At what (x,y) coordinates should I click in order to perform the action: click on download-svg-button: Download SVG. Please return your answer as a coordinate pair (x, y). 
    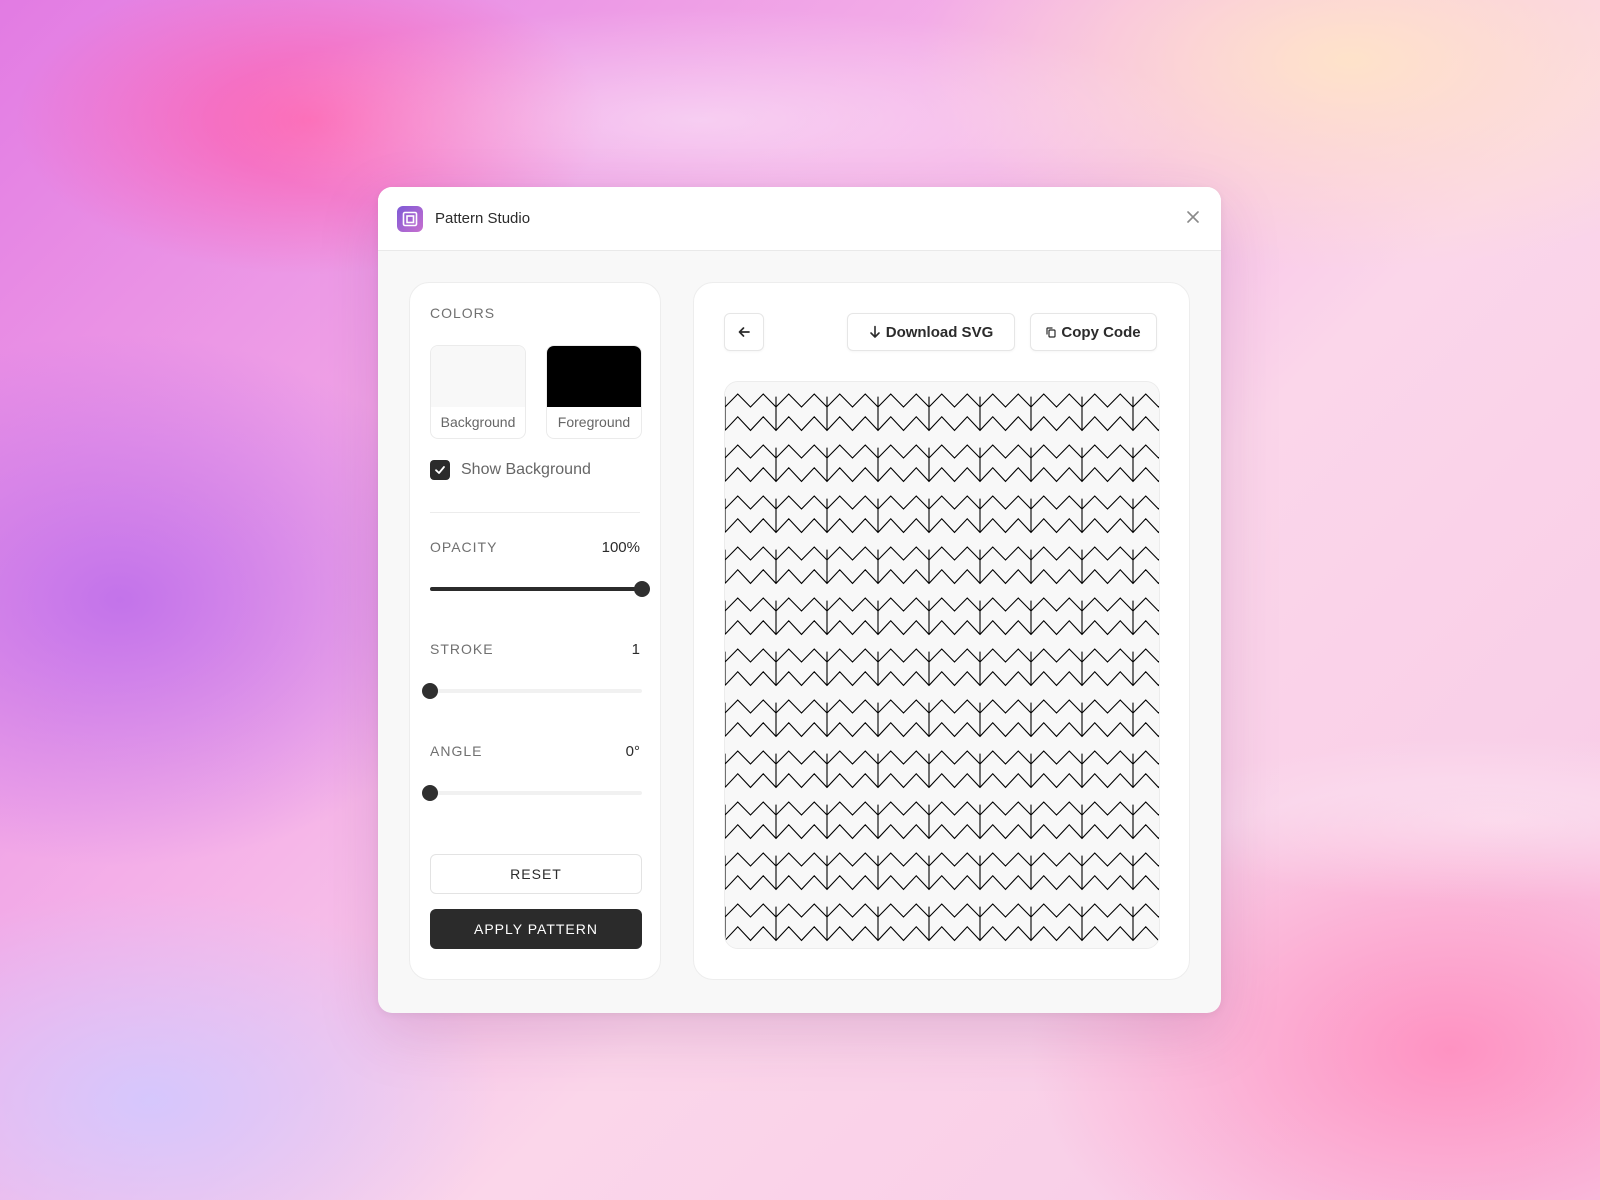
    Looking at the image, I should click on (931, 332).